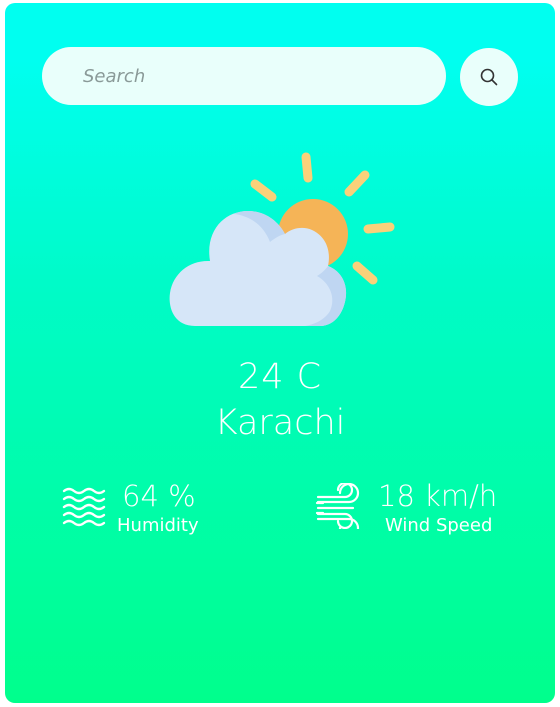 The height and width of the screenshot is (707, 560). Describe the element at coordinates (158, 525) in the screenshot. I see `humidity-label: Humidity` at that location.